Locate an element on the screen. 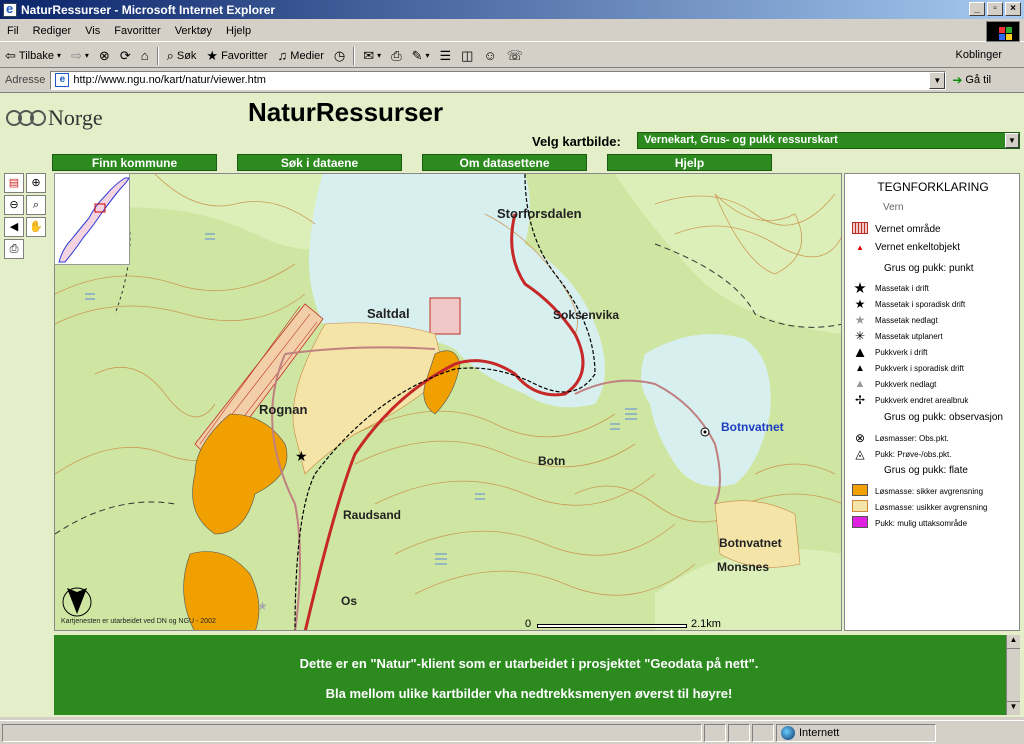 The width and height of the screenshot is (1024, 744). identify-icon: ⌕ is located at coordinates (36, 205).